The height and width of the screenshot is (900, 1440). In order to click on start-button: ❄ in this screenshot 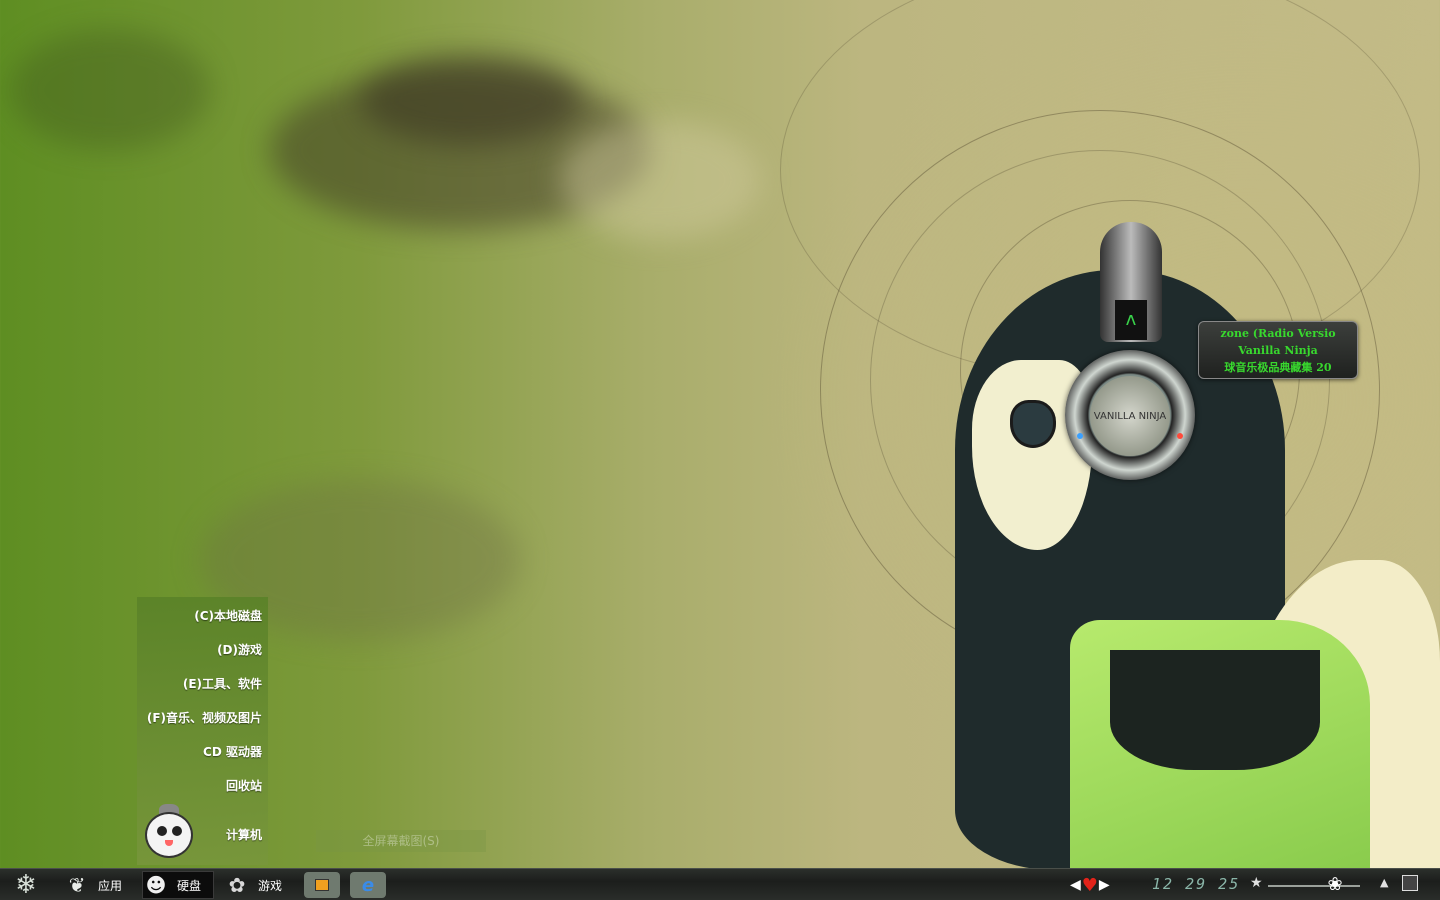, I will do `click(26, 885)`.